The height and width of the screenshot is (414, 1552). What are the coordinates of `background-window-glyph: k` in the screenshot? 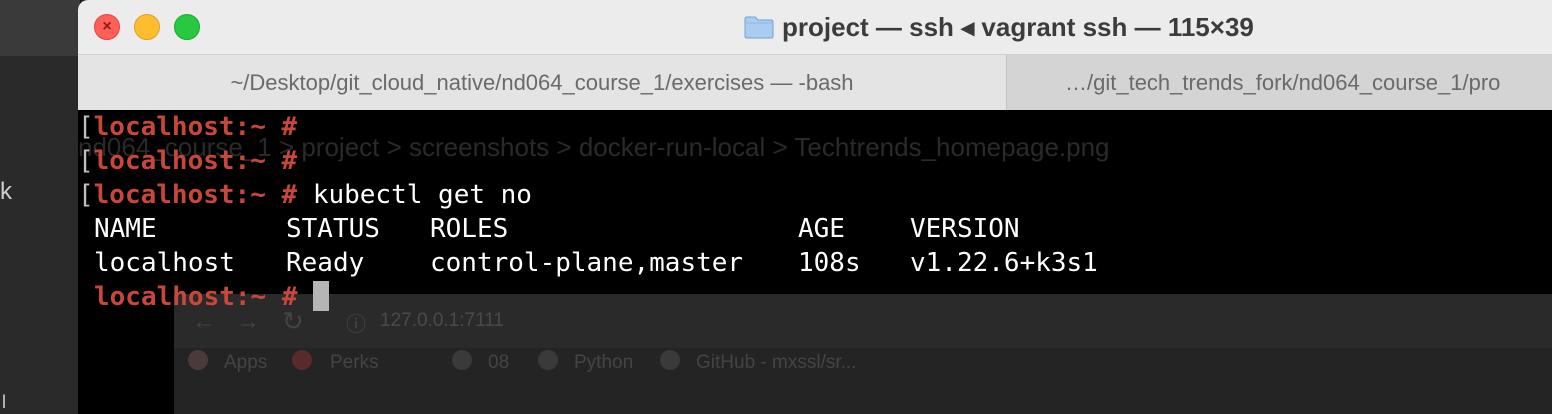 It's located at (6, 191).